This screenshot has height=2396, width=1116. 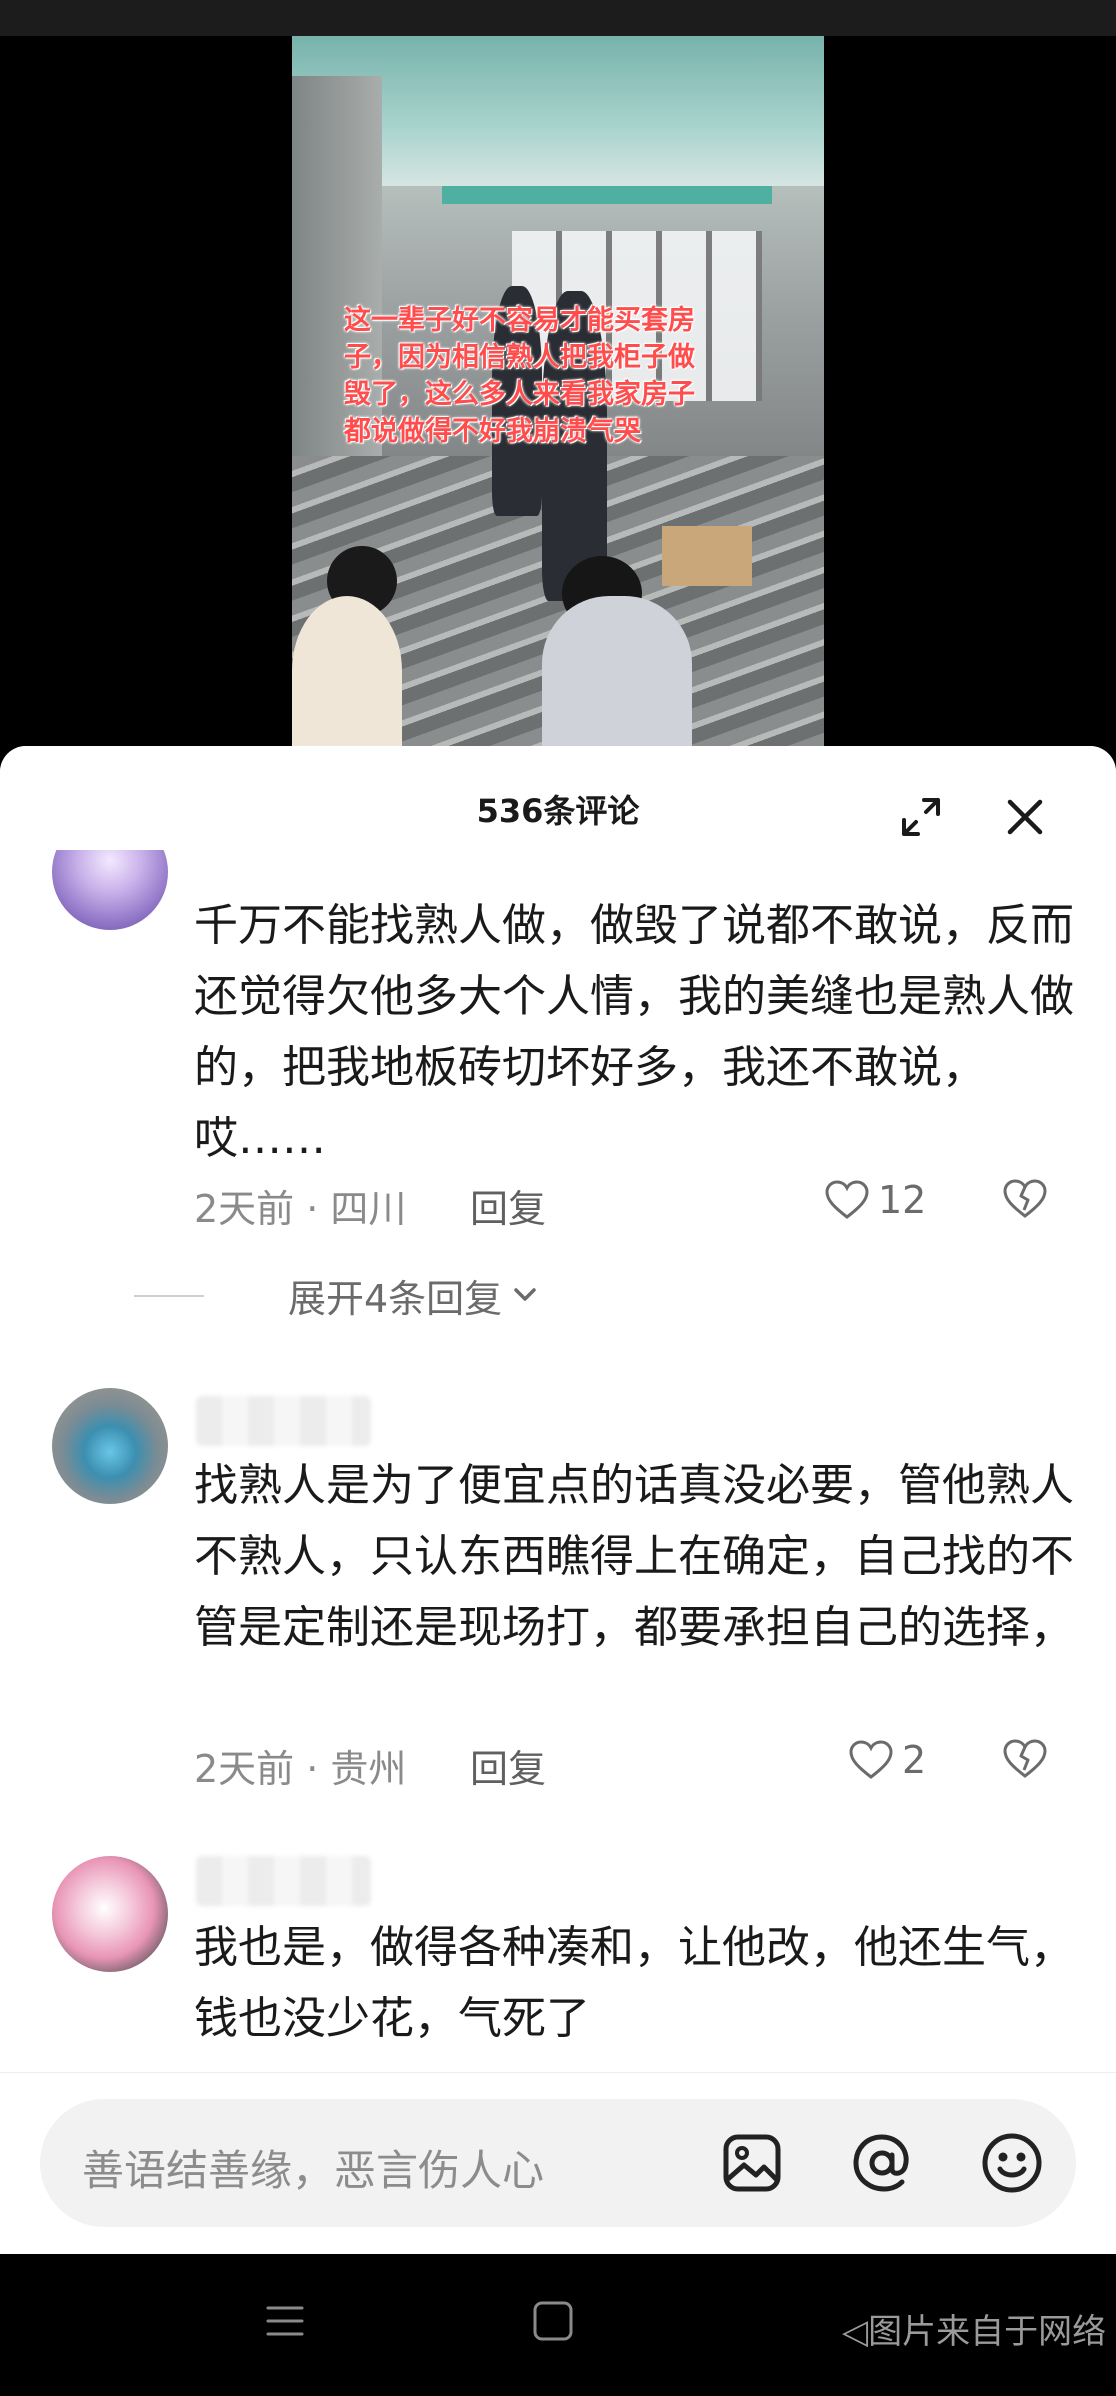 What do you see at coordinates (558, 18) in the screenshot?
I see `status-bar` at bounding box center [558, 18].